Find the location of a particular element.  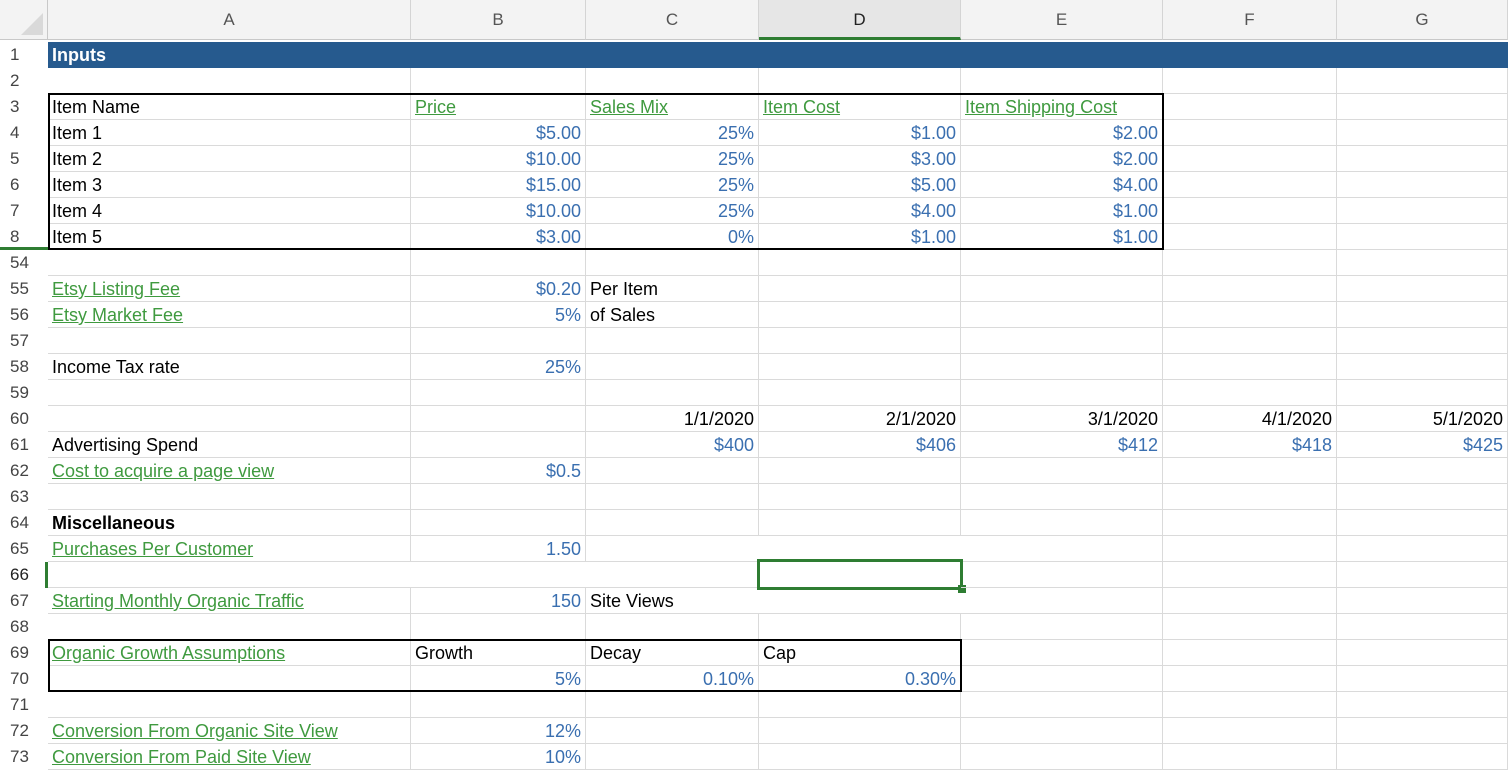

growth-value: 5% is located at coordinates (498, 679).